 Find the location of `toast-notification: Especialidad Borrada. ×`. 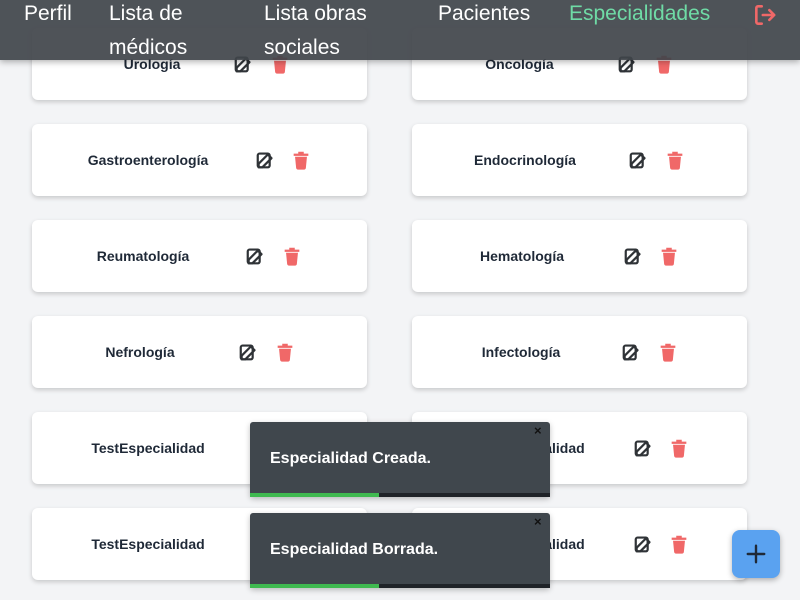

toast-notification: Especialidad Borrada. × is located at coordinates (400, 550).